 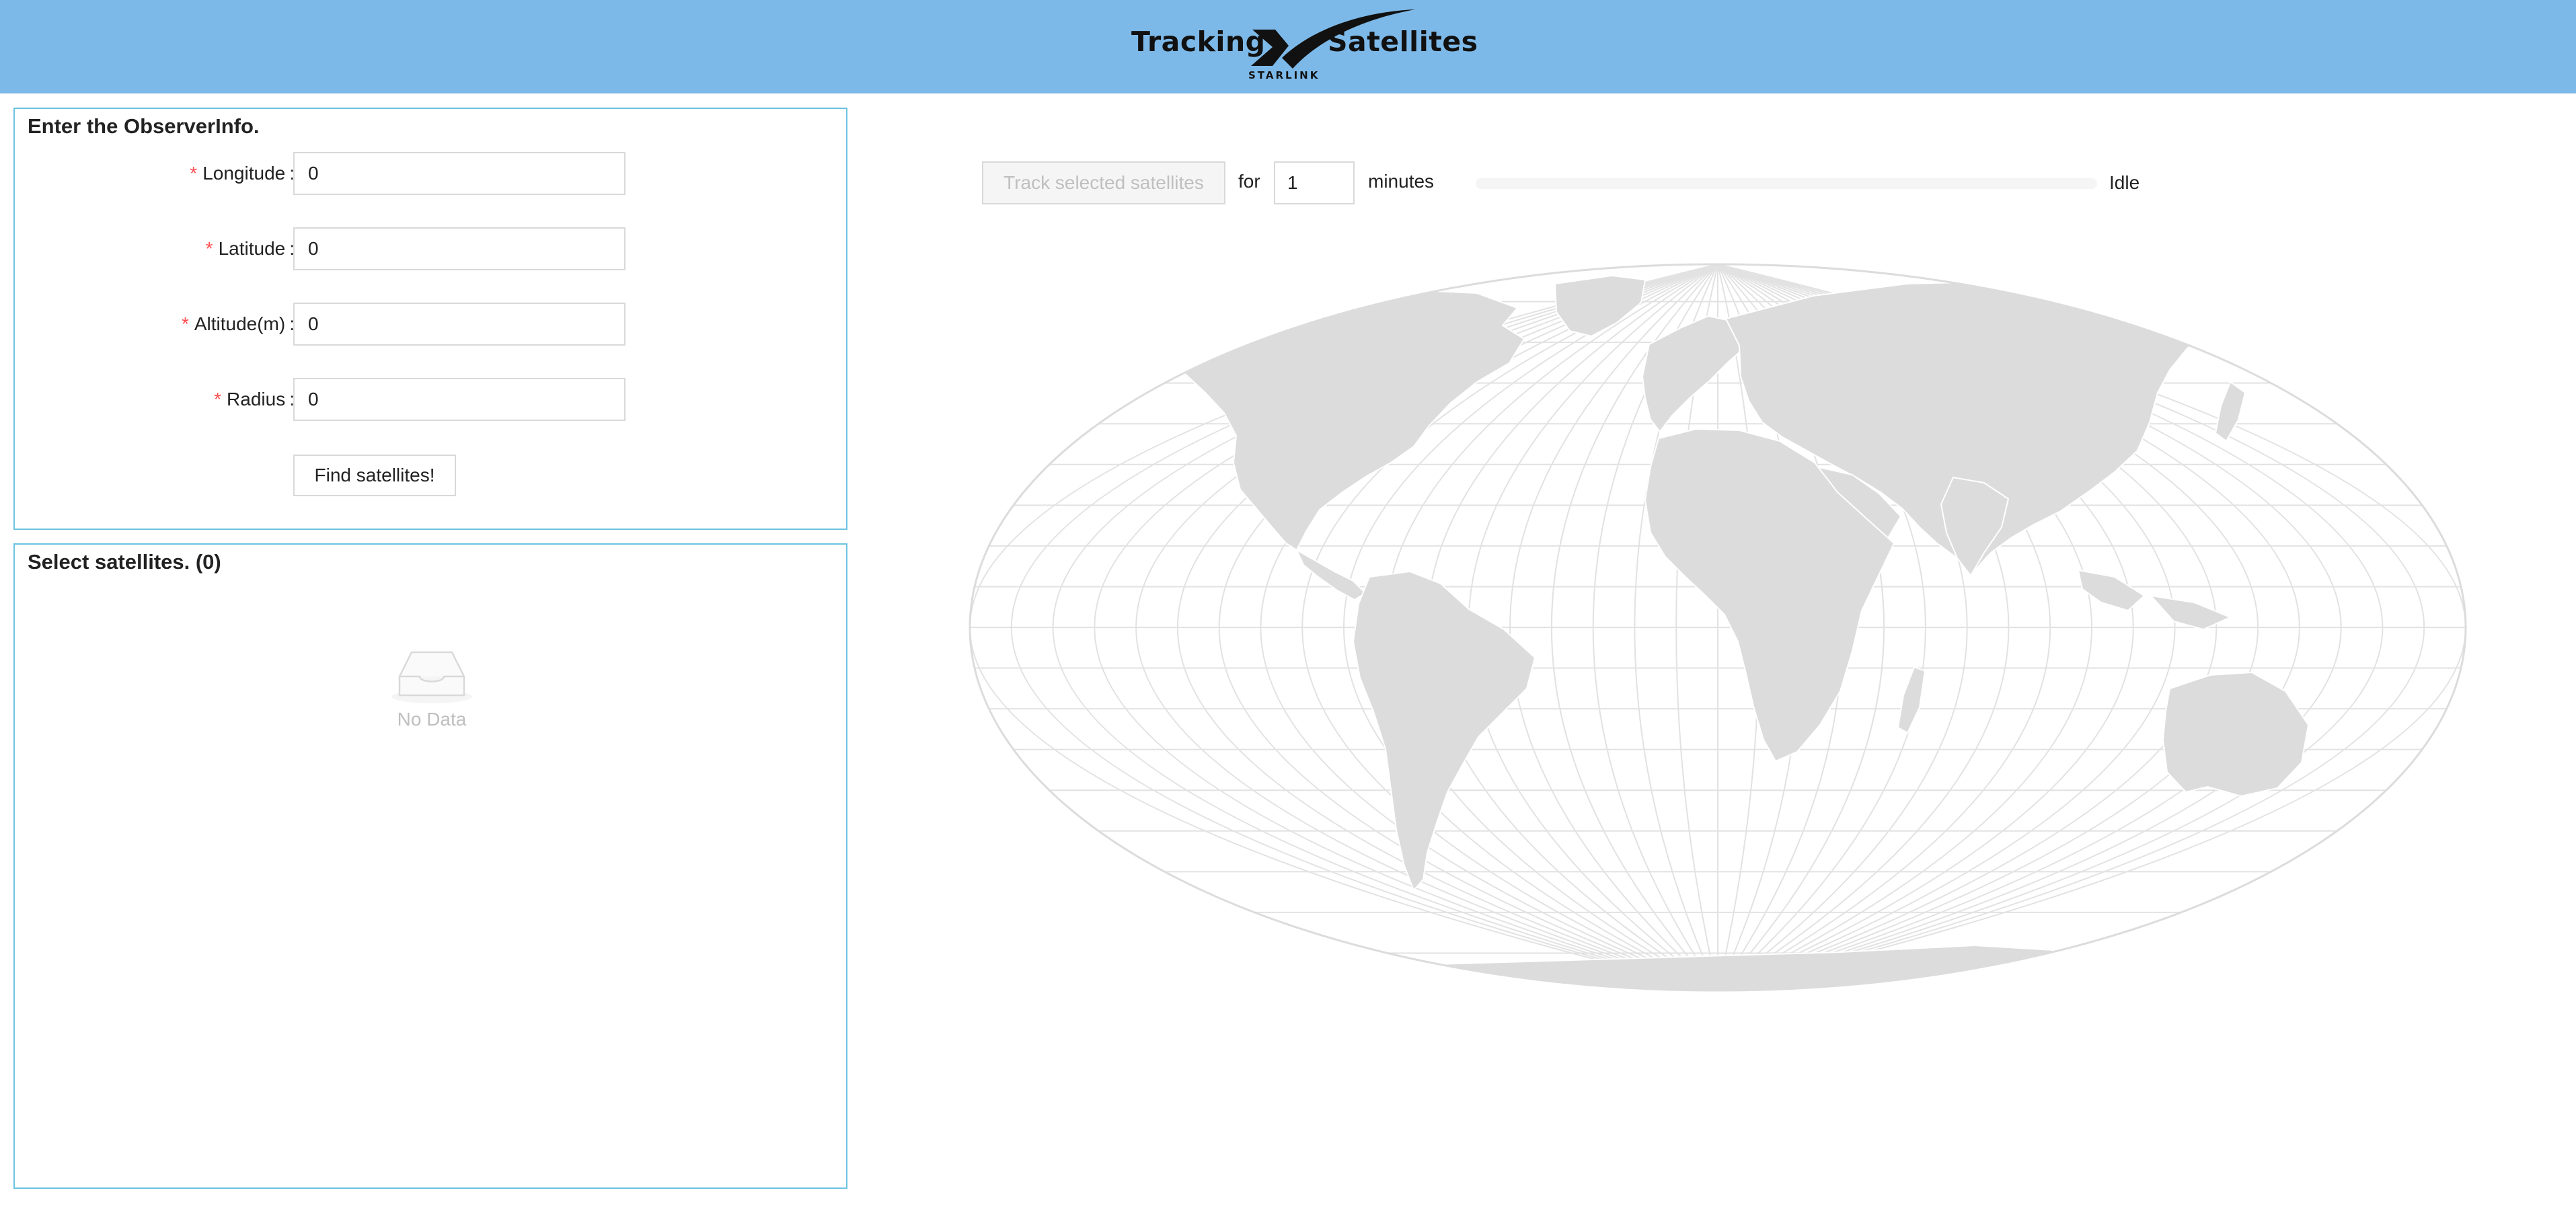 What do you see at coordinates (124, 562) in the screenshot?
I see `select-panel-title: Select satellites. (0)` at bounding box center [124, 562].